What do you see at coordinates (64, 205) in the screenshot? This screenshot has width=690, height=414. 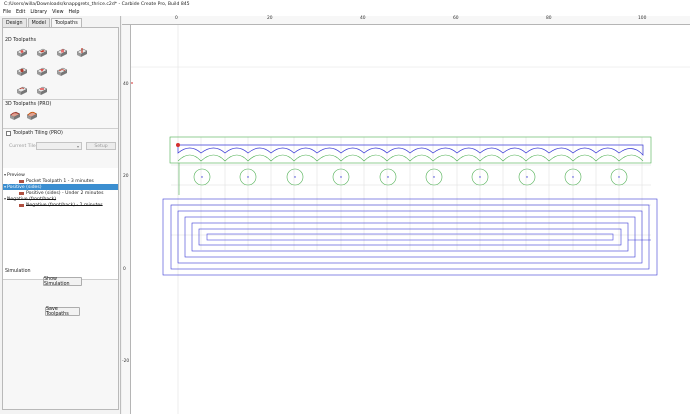 I see `tree-item-label: Negative (front/back) - 2 minutes` at bounding box center [64, 205].